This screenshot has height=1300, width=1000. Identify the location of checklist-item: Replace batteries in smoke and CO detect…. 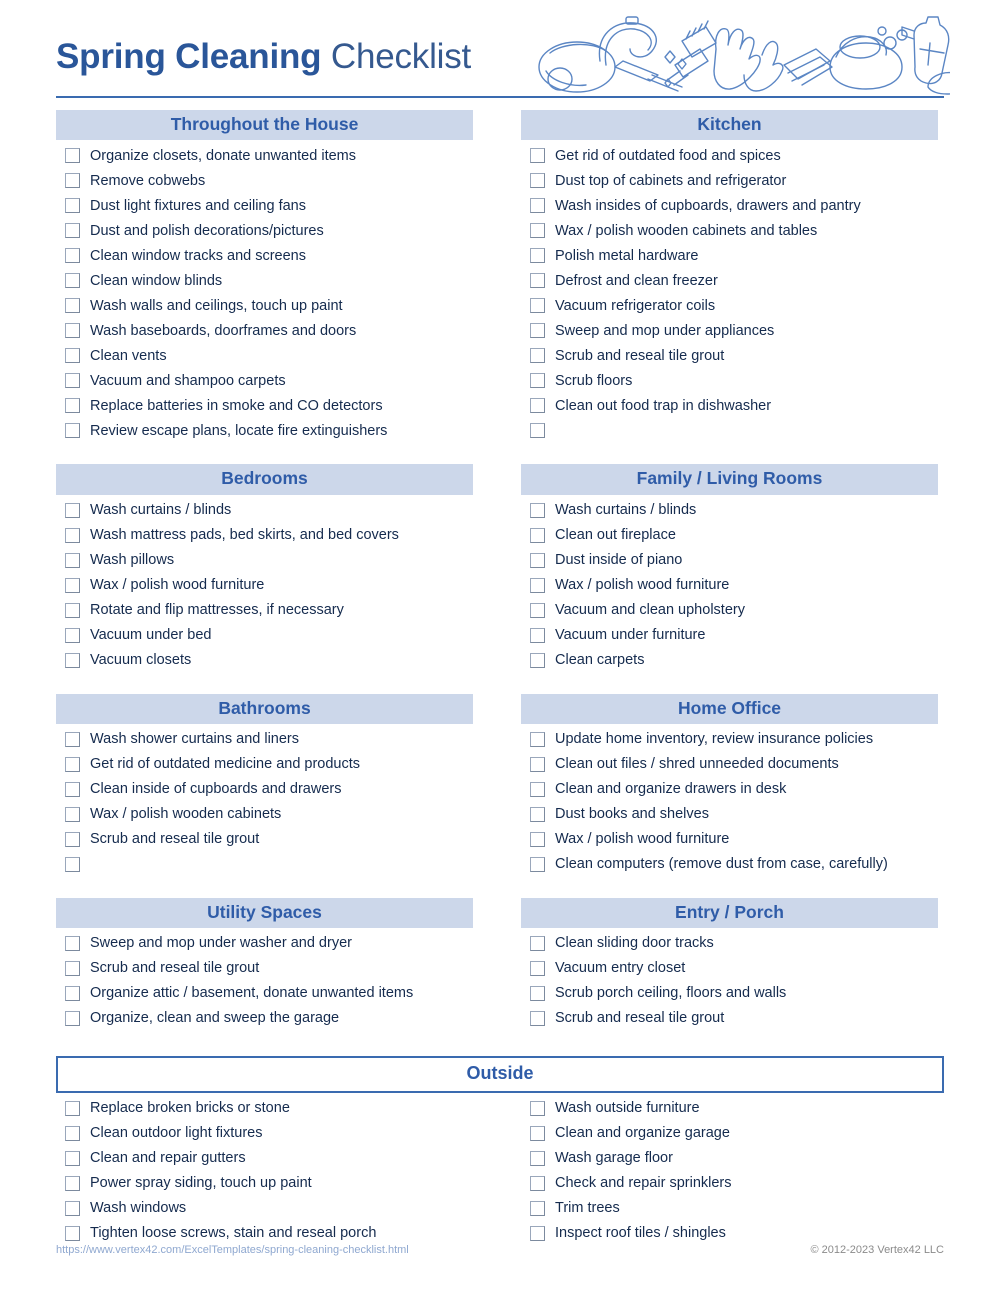
(264, 405).